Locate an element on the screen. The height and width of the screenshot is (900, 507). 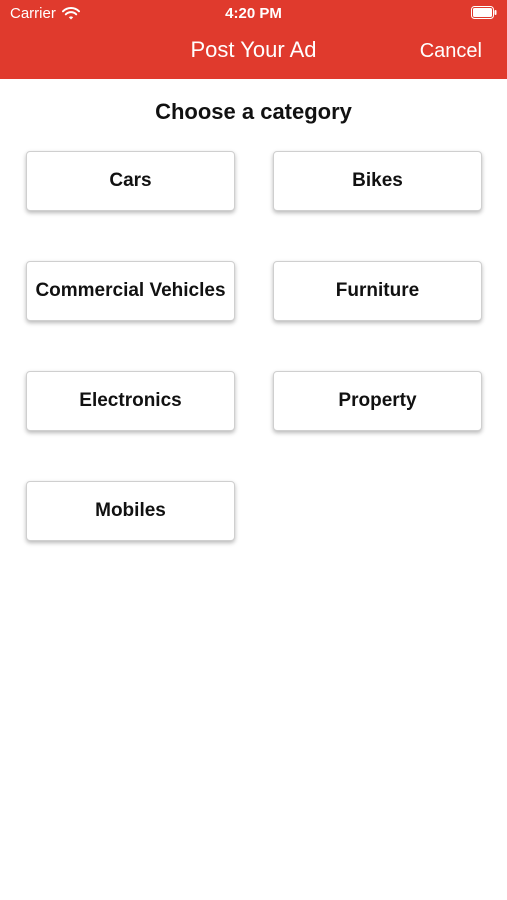
category-heading: Choose a category is located at coordinates (253, 111).